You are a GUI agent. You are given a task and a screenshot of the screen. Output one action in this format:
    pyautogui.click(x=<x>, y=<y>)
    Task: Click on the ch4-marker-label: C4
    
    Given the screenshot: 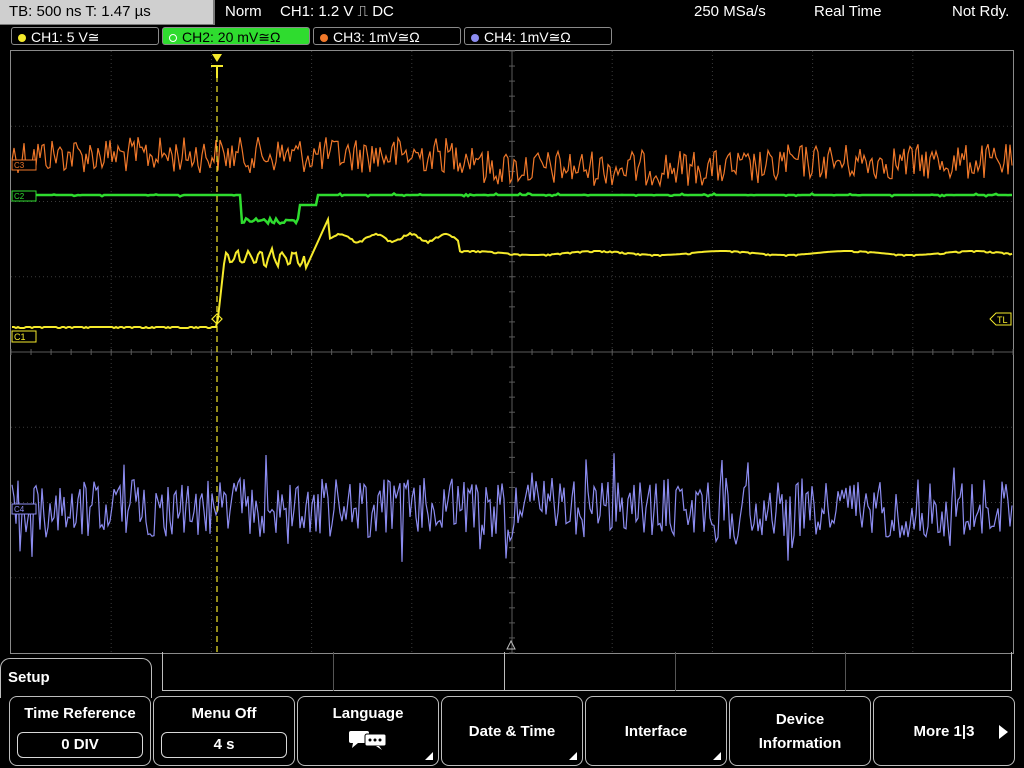 What is the action you would take?
    pyautogui.click(x=19, y=509)
    